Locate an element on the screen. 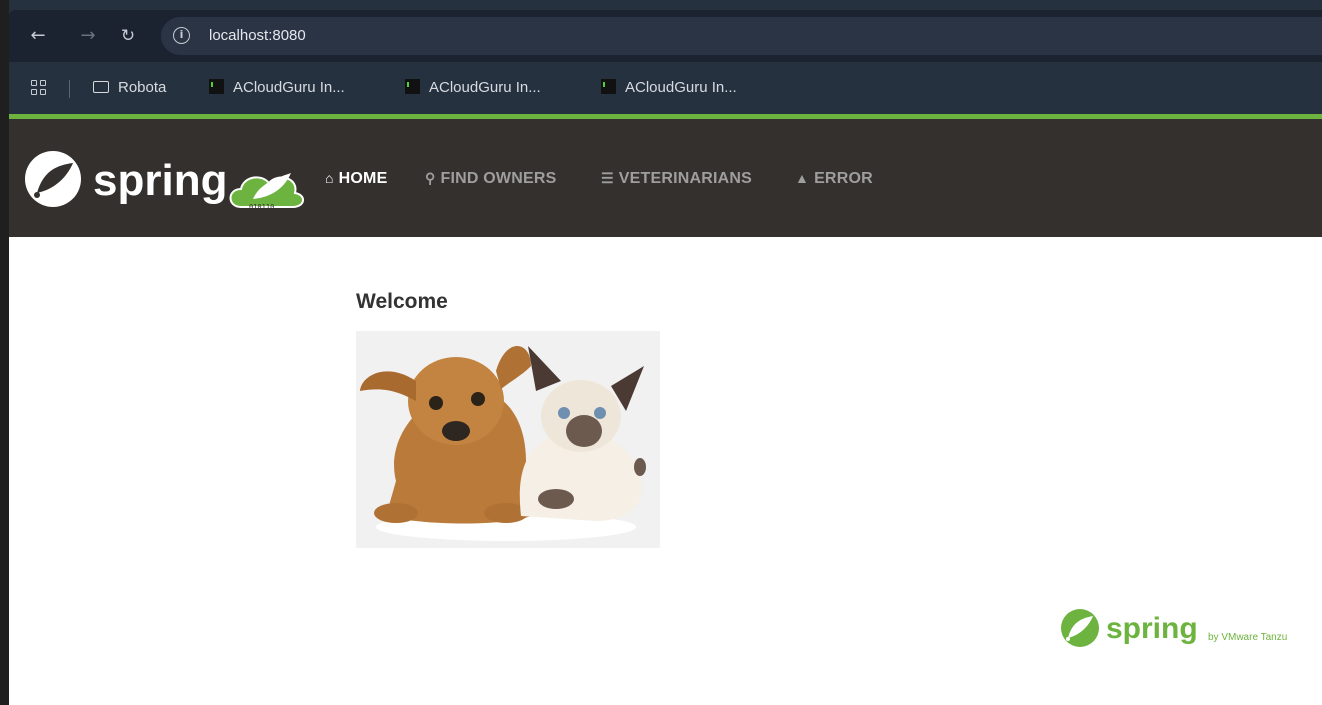  screen-edge is located at coordinates (4, 352).